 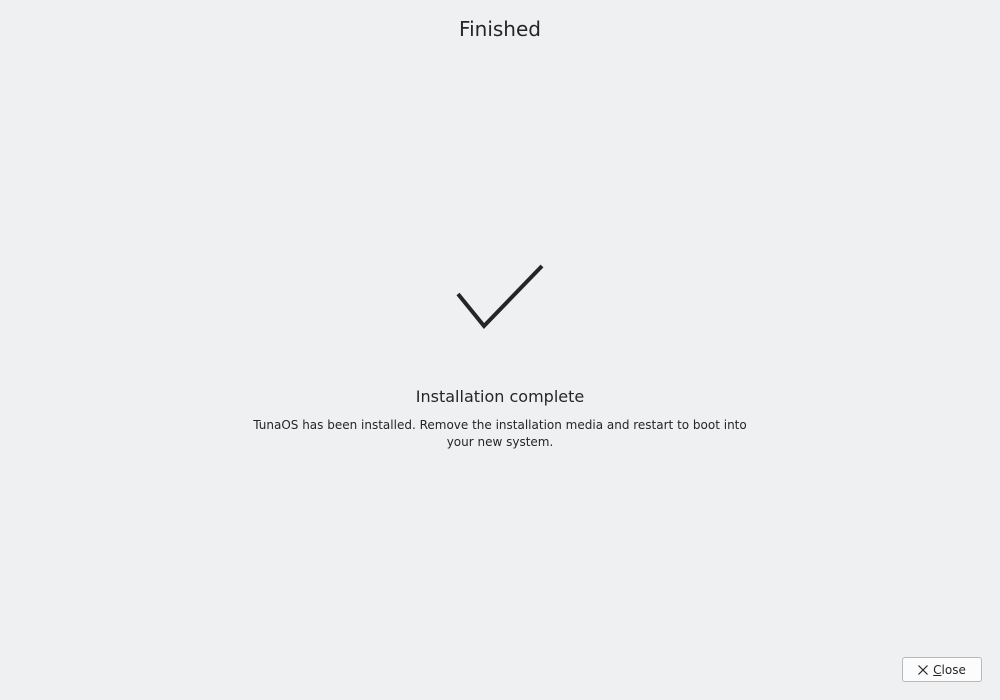 I want to click on close-icon, so click(x=923, y=669).